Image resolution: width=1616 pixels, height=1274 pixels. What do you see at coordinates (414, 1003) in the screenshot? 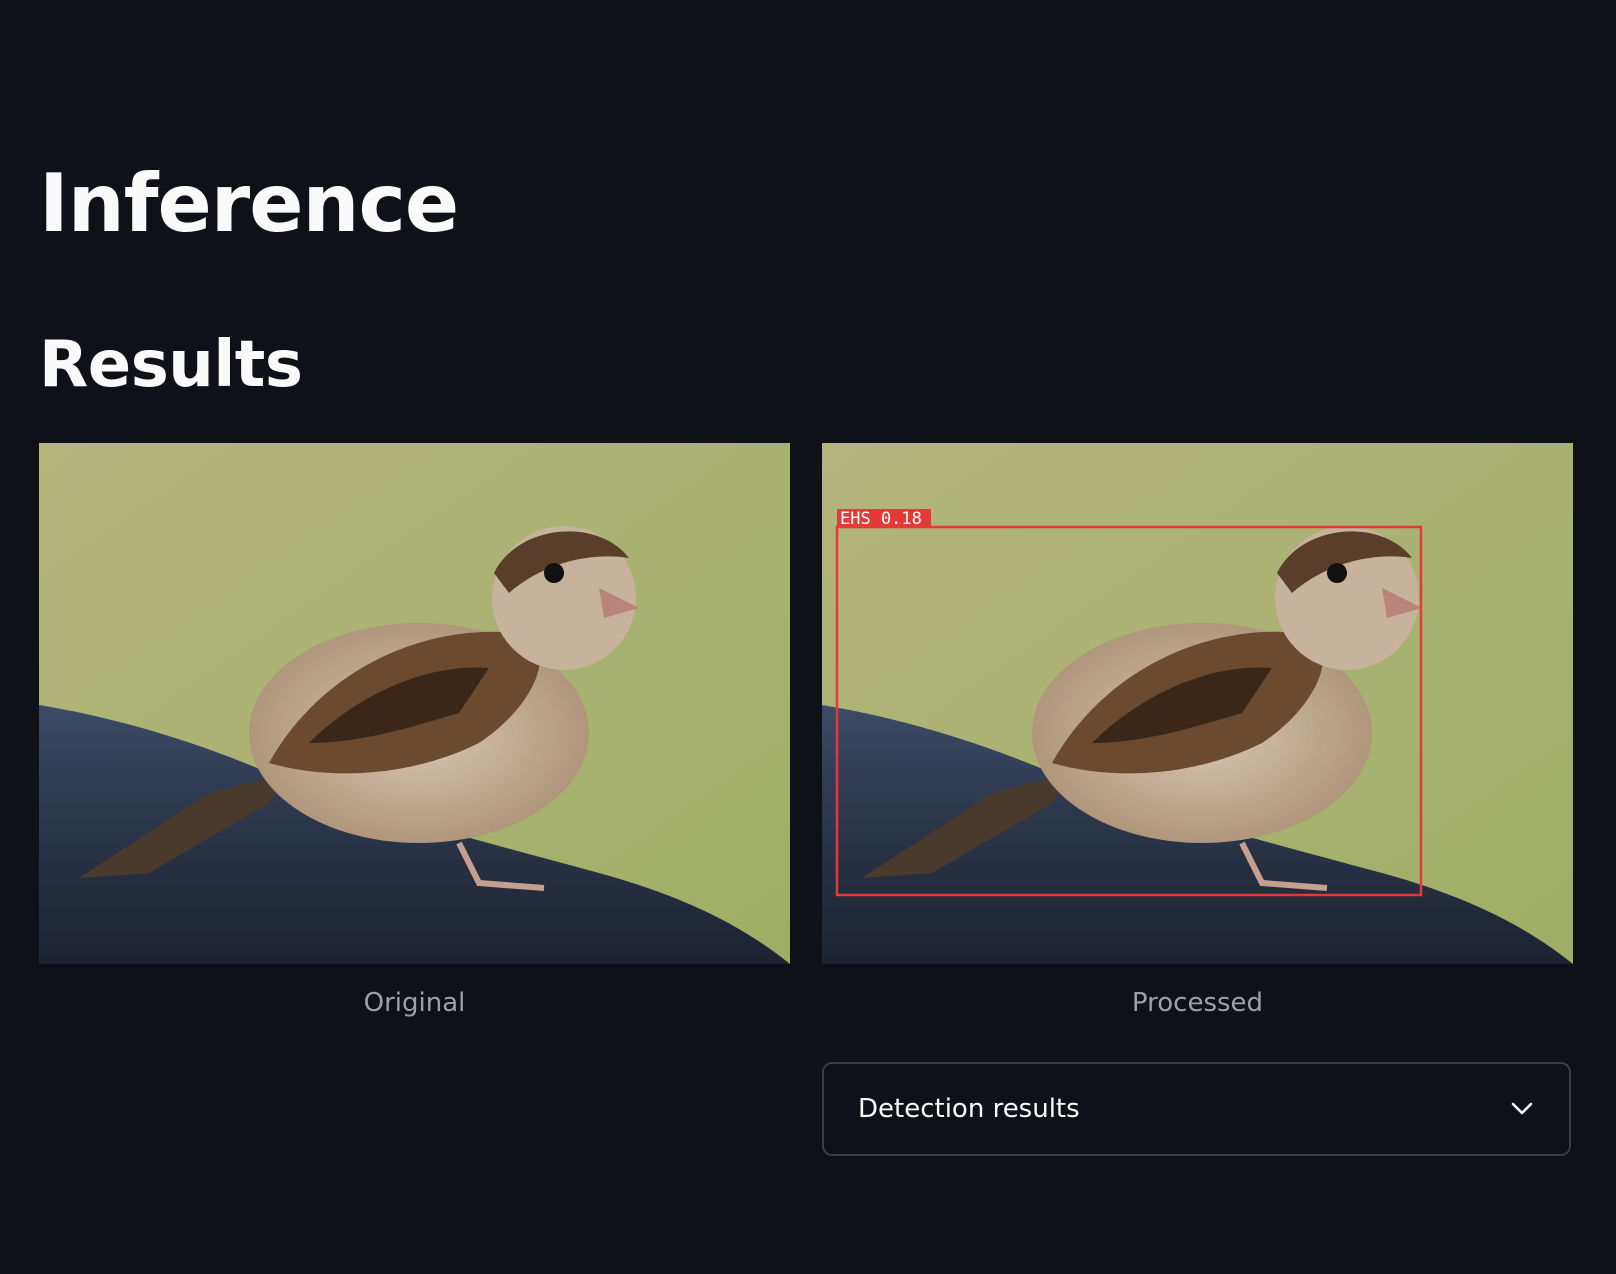
I see `original-caption: Original` at bounding box center [414, 1003].